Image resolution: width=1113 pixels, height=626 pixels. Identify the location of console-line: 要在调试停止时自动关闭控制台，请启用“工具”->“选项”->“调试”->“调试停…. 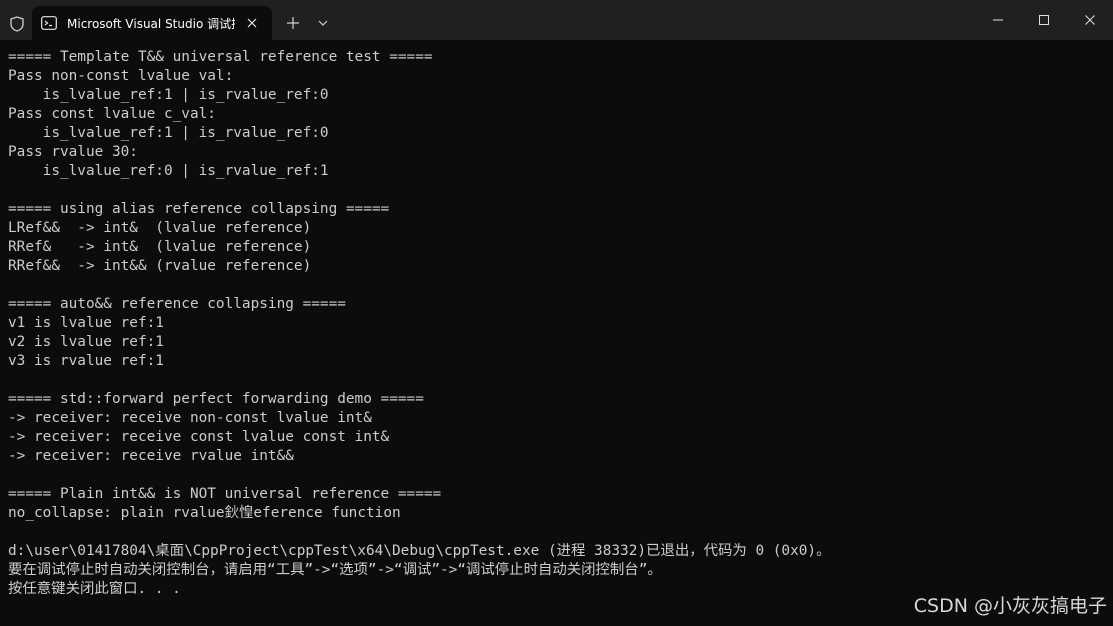
(335, 570).